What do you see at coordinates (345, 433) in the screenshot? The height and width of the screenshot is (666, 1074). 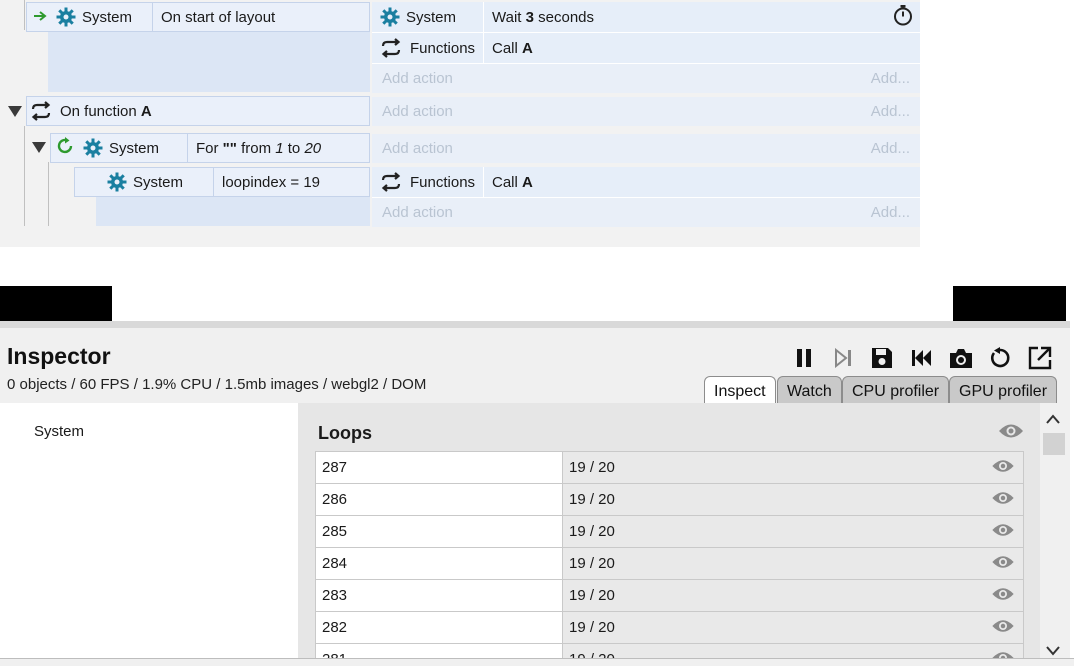 I see `section-title: Loops` at bounding box center [345, 433].